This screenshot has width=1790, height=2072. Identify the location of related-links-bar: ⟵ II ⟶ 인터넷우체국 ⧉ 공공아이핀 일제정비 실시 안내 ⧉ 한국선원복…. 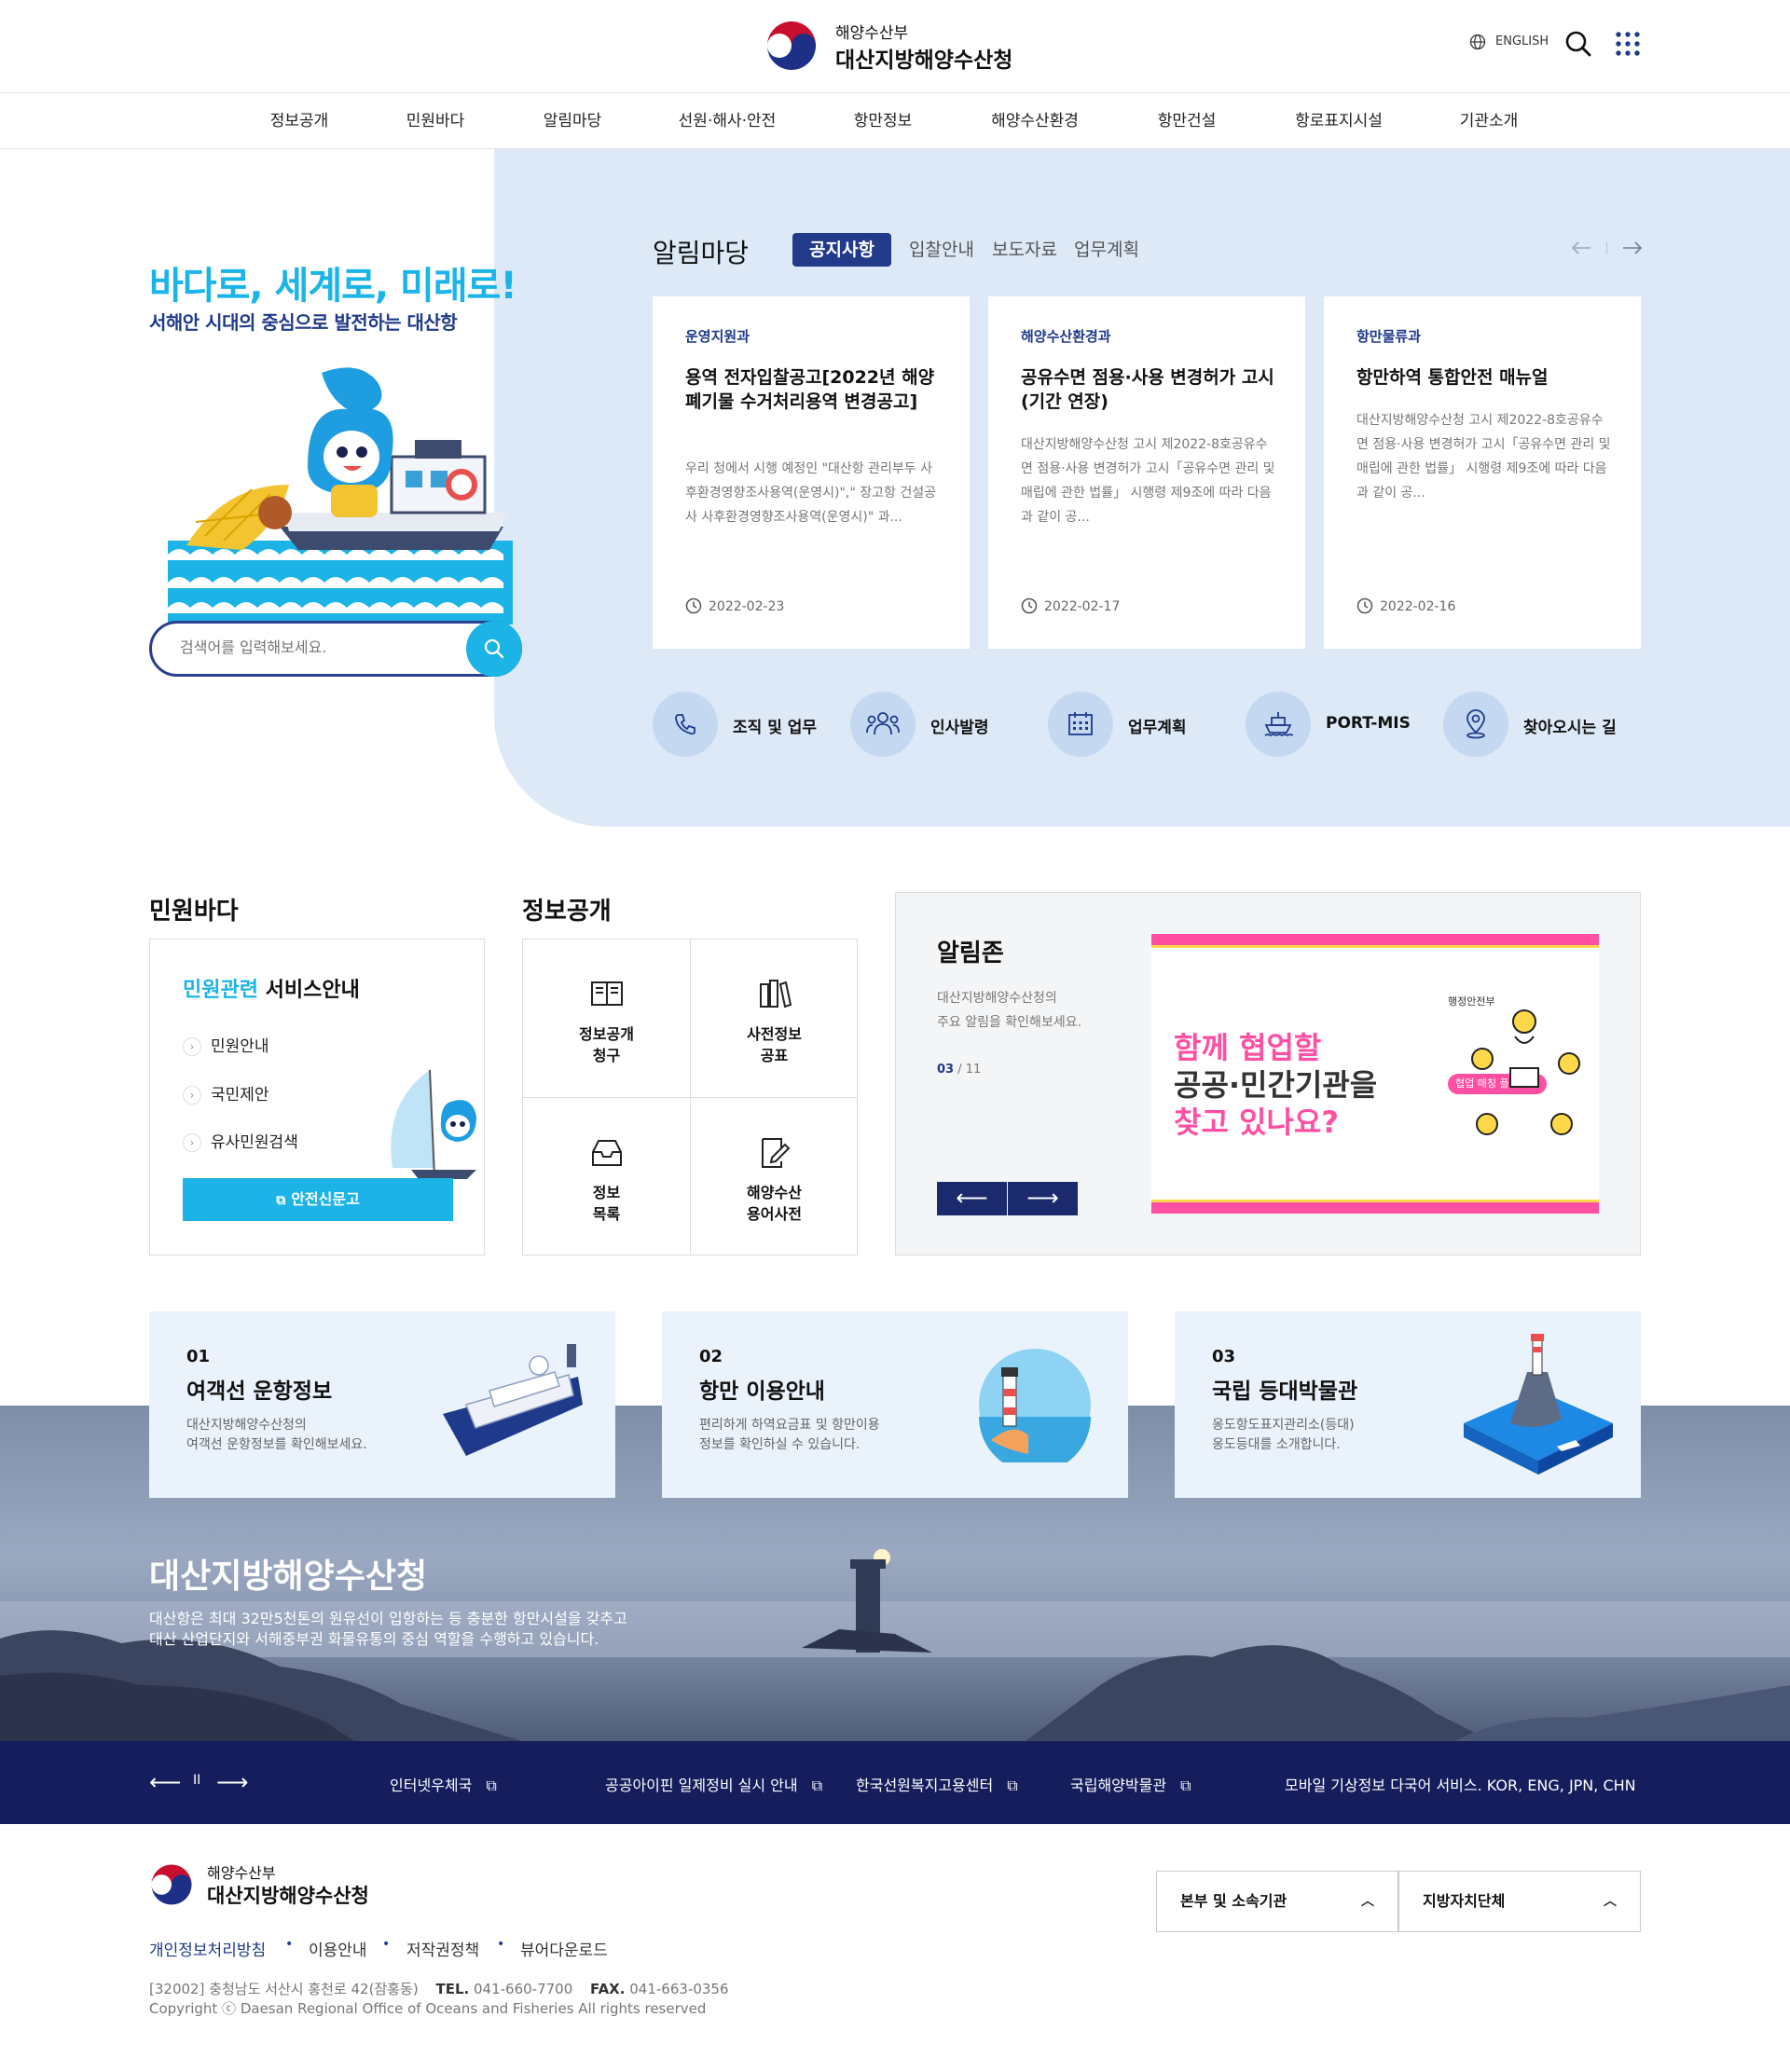
(895, 1782).